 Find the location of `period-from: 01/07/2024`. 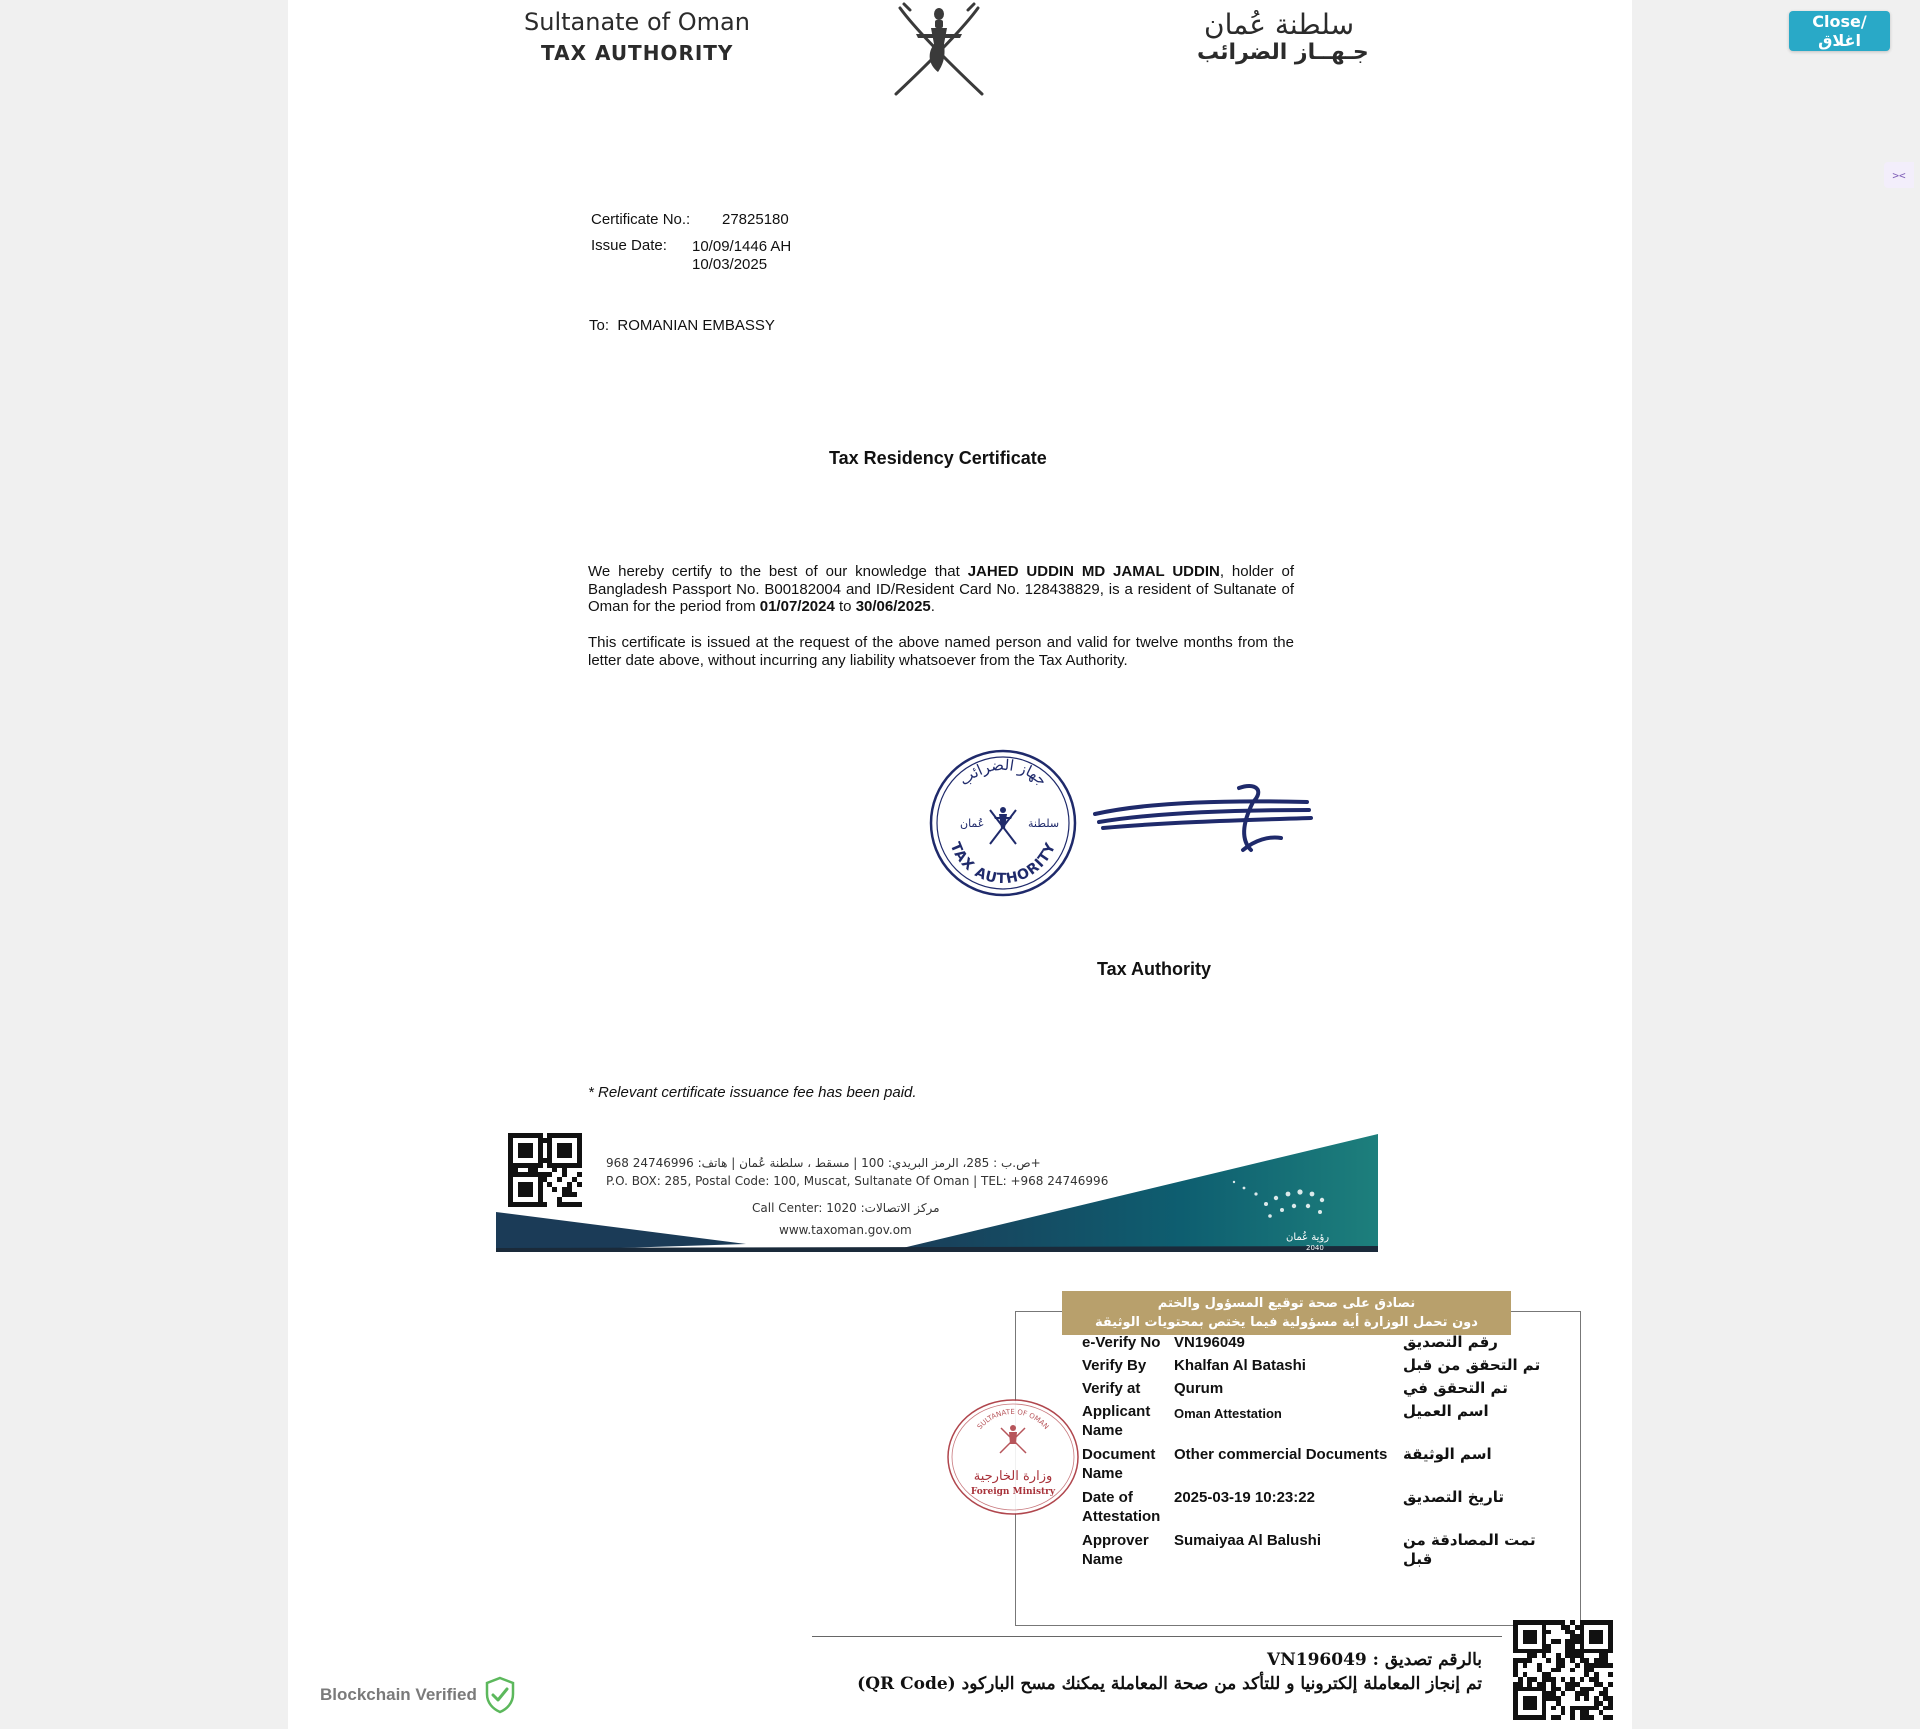

period-from: 01/07/2024 is located at coordinates (797, 606).